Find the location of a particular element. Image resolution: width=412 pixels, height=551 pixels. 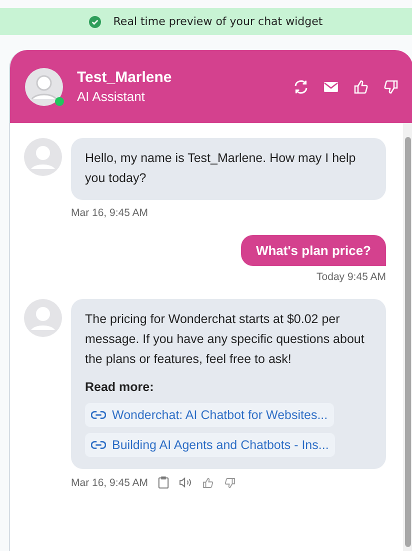

bot-name: Test_Marlene is located at coordinates (125, 77).